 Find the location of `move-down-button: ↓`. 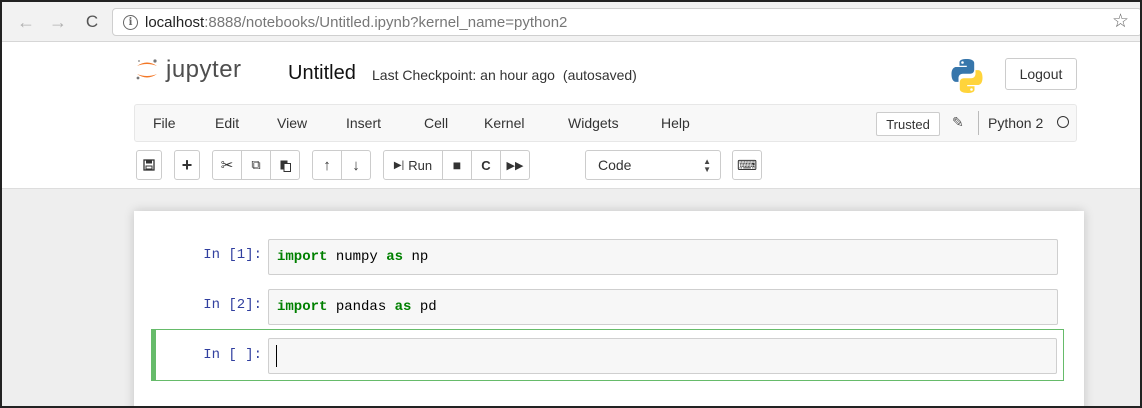

move-down-button: ↓ is located at coordinates (356, 165).